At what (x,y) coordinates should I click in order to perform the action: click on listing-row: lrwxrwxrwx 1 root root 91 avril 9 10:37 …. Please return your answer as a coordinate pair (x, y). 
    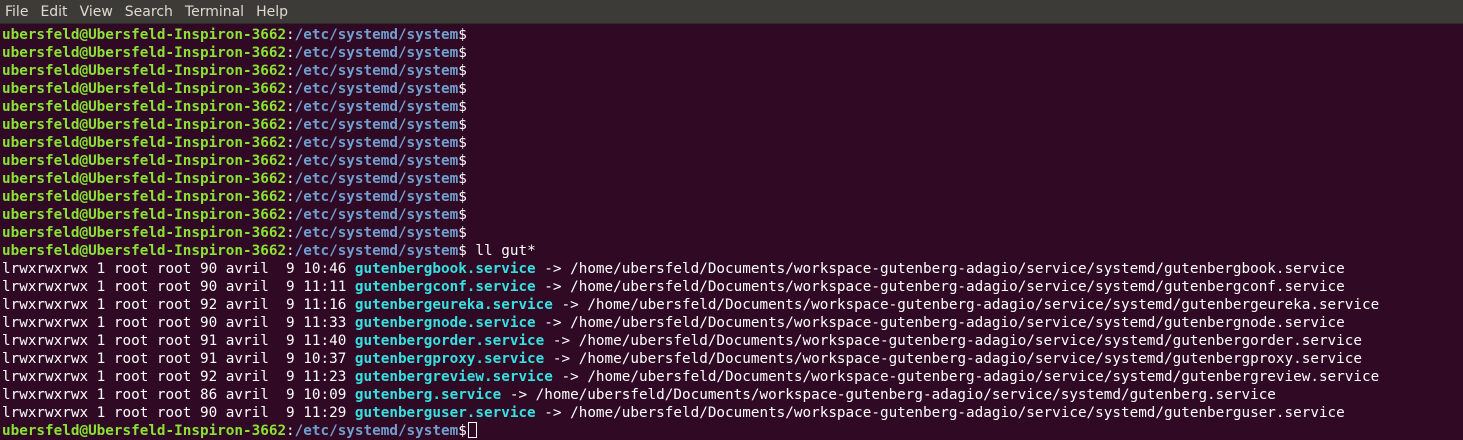
    Looking at the image, I should click on (732, 359).